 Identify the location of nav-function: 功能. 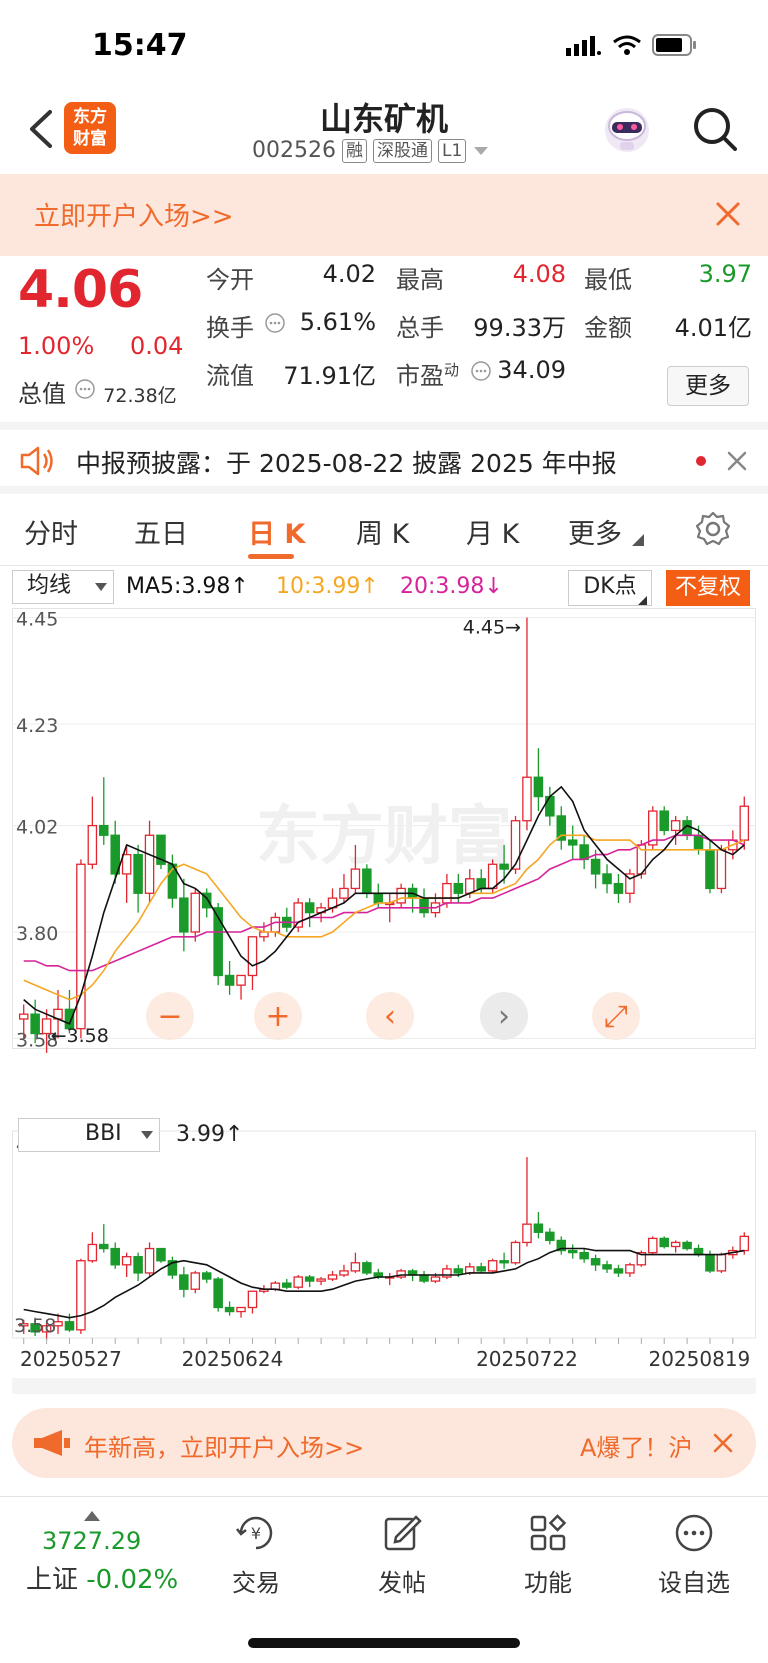
(548, 1555).